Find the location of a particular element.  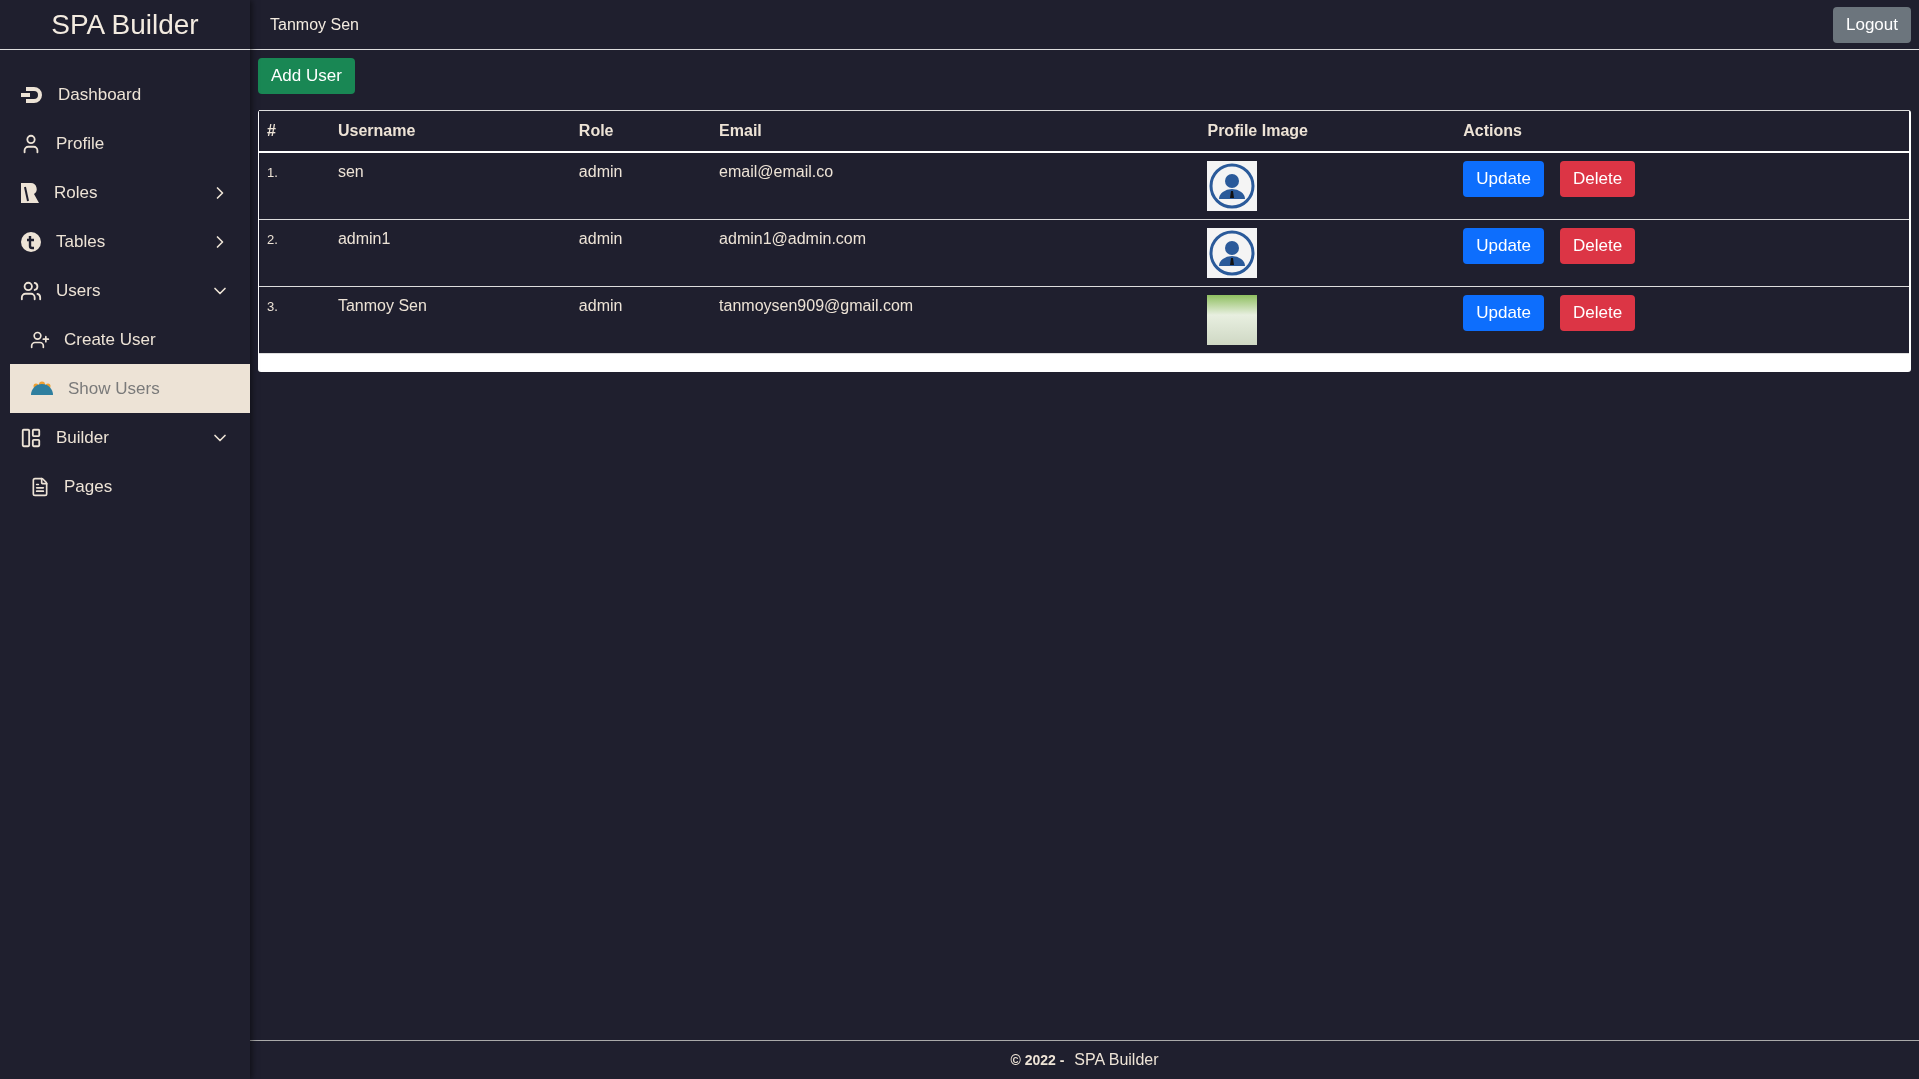

roles-icon is located at coordinates (30, 192).